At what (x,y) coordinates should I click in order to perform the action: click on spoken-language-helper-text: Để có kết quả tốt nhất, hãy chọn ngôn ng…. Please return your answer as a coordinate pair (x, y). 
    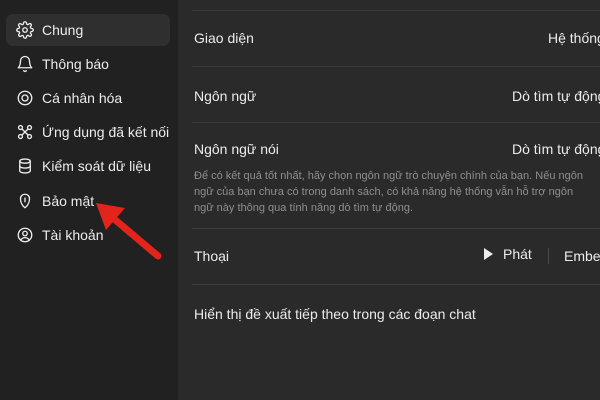
    Looking at the image, I should click on (388, 192).